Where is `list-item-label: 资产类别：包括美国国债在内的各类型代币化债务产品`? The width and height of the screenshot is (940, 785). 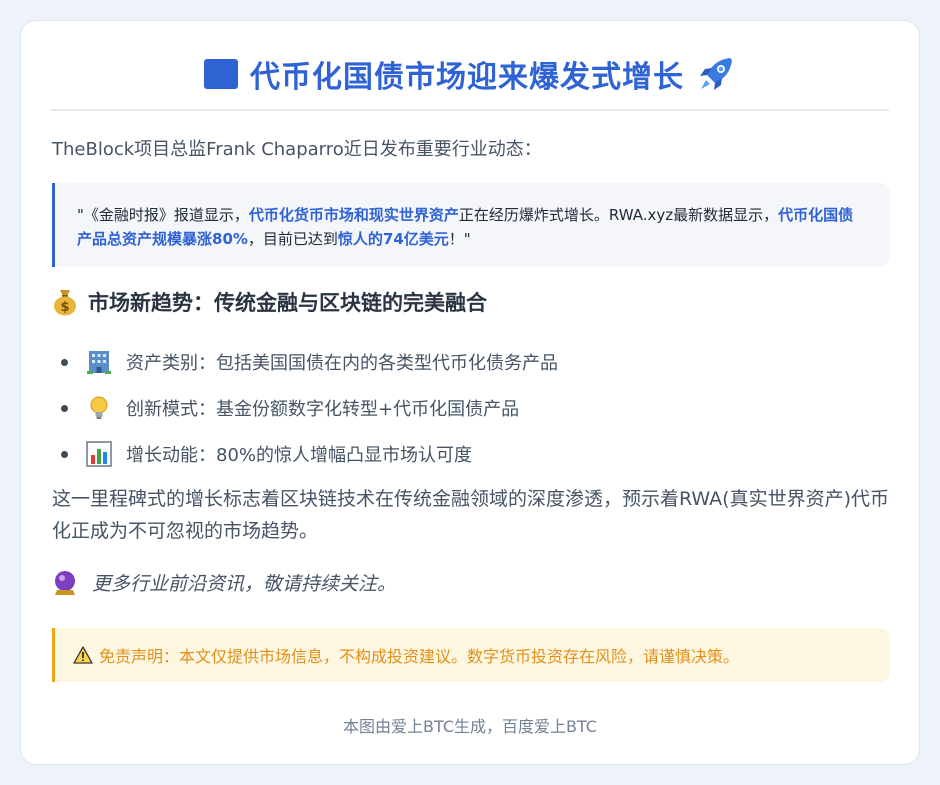 list-item-label: 资产类别：包括美国国债在内的各类型代币化债务产品 is located at coordinates (342, 363).